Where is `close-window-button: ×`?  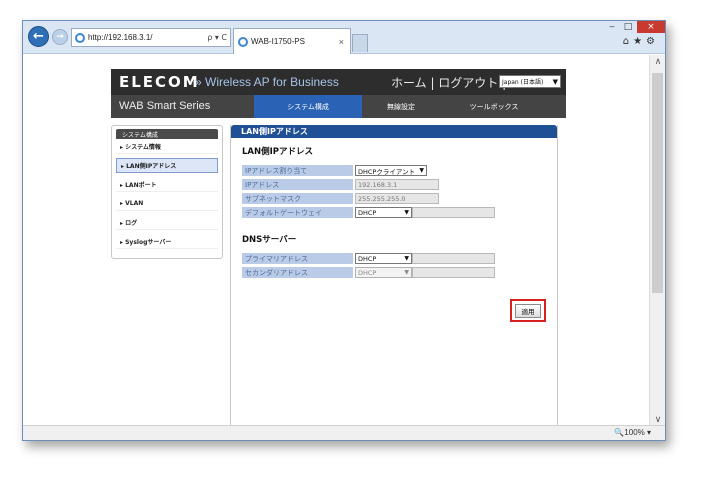
close-window-button: × is located at coordinates (651, 27).